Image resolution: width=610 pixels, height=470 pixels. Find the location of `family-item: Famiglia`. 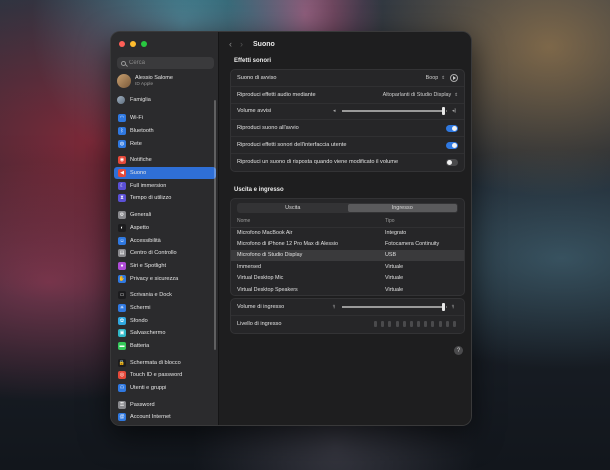

family-item: Famiglia is located at coordinates (134, 100).